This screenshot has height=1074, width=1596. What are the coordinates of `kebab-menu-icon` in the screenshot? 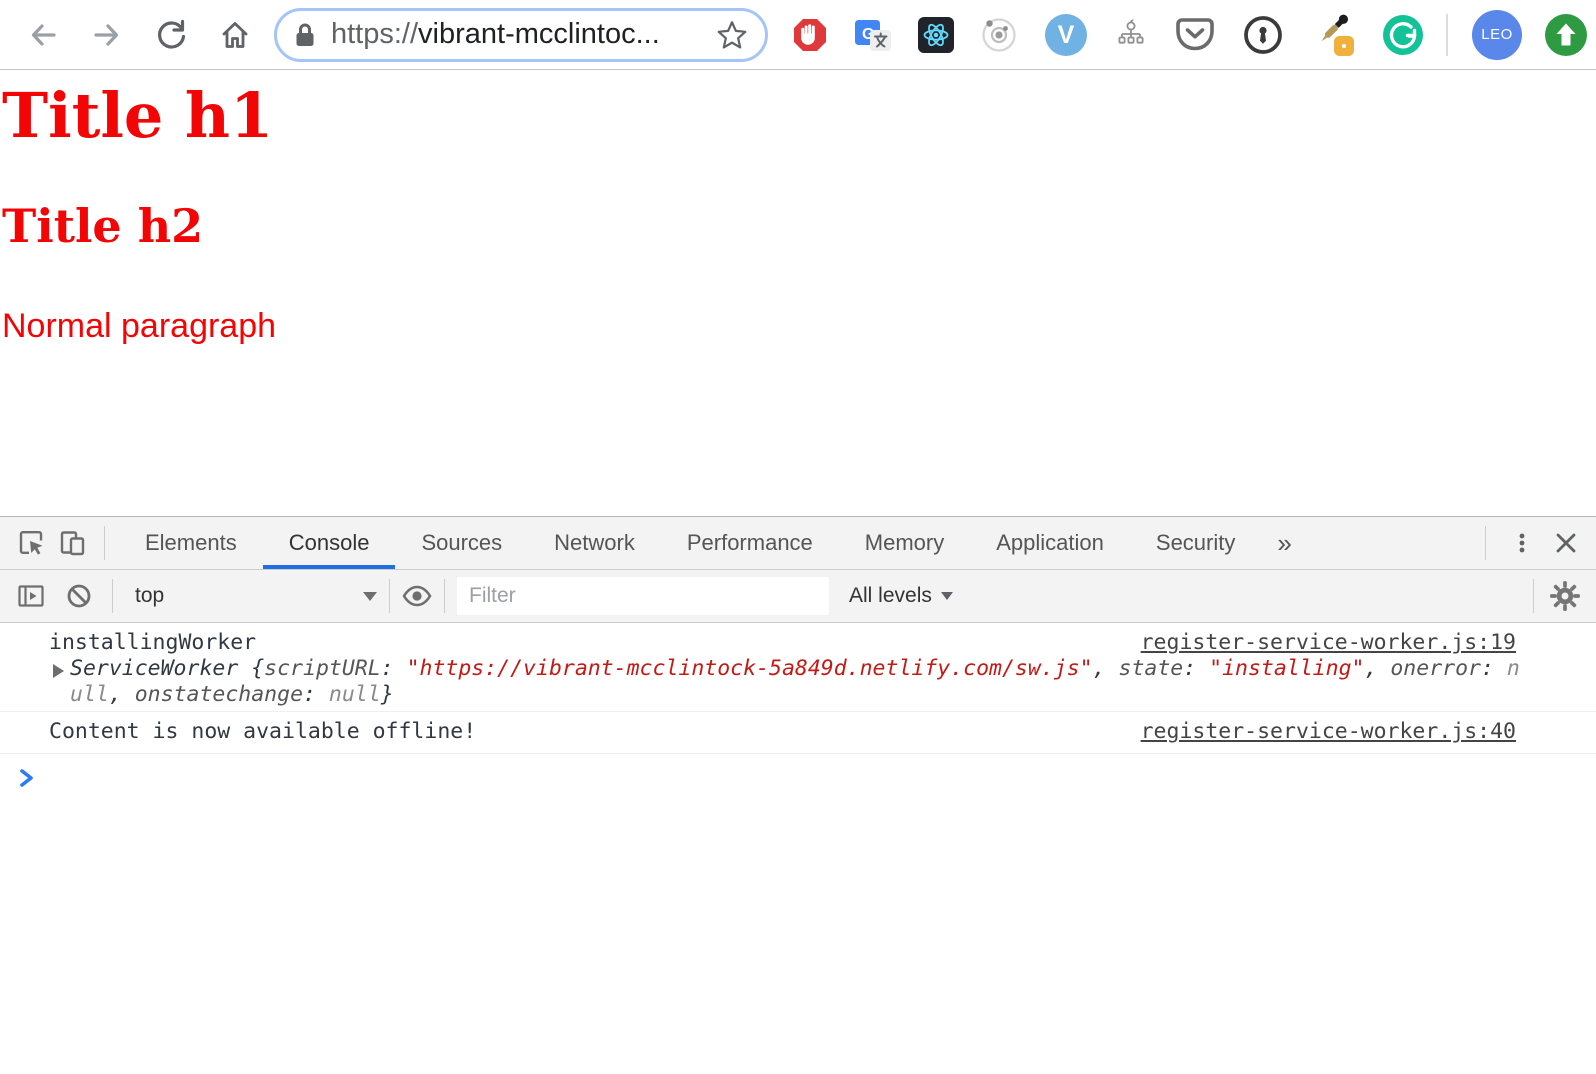 It's located at (1522, 543).